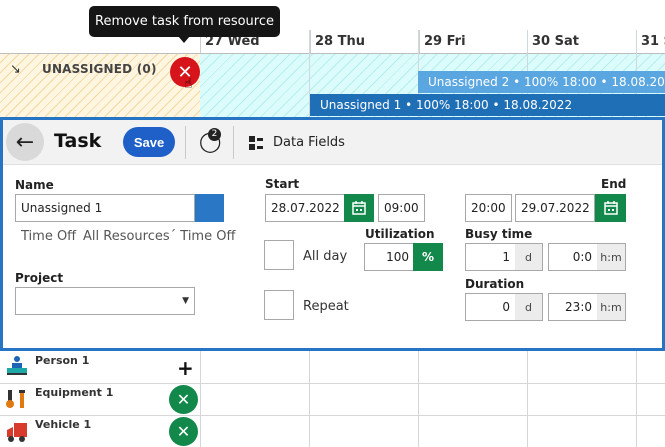 This screenshot has height=447, width=665. I want to click on resource-name: Vehicle 1, so click(63, 424).